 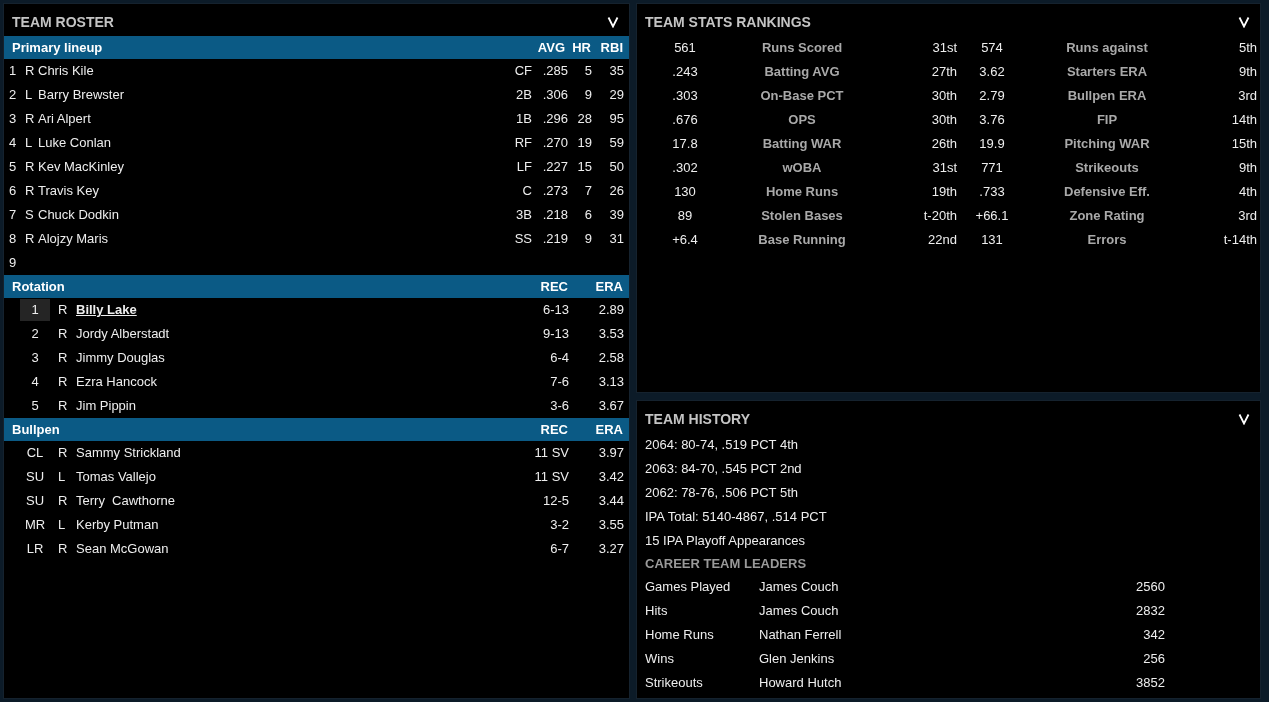 I want to click on column-header: HR, so click(x=581, y=47).